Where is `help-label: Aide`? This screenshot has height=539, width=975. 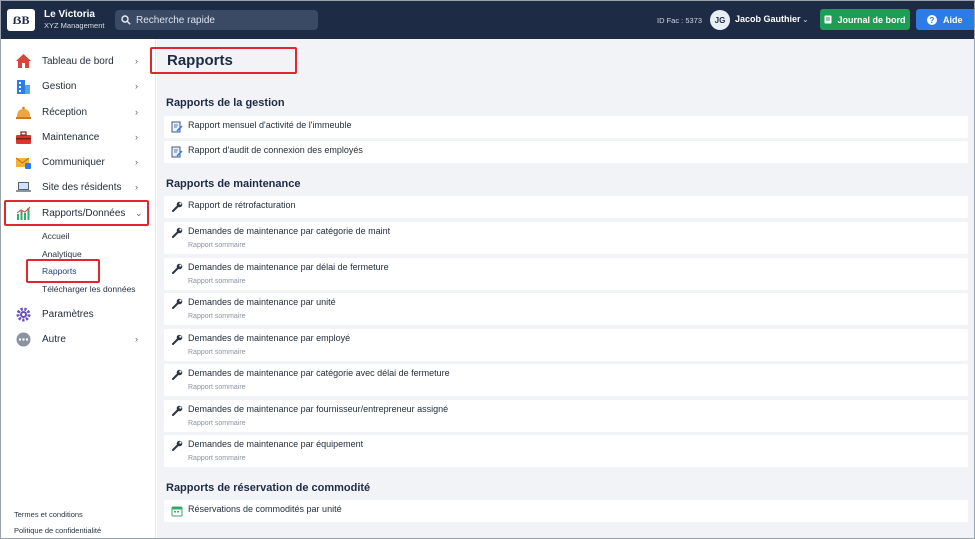 help-label: Aide is located at coordinates (953, 19).